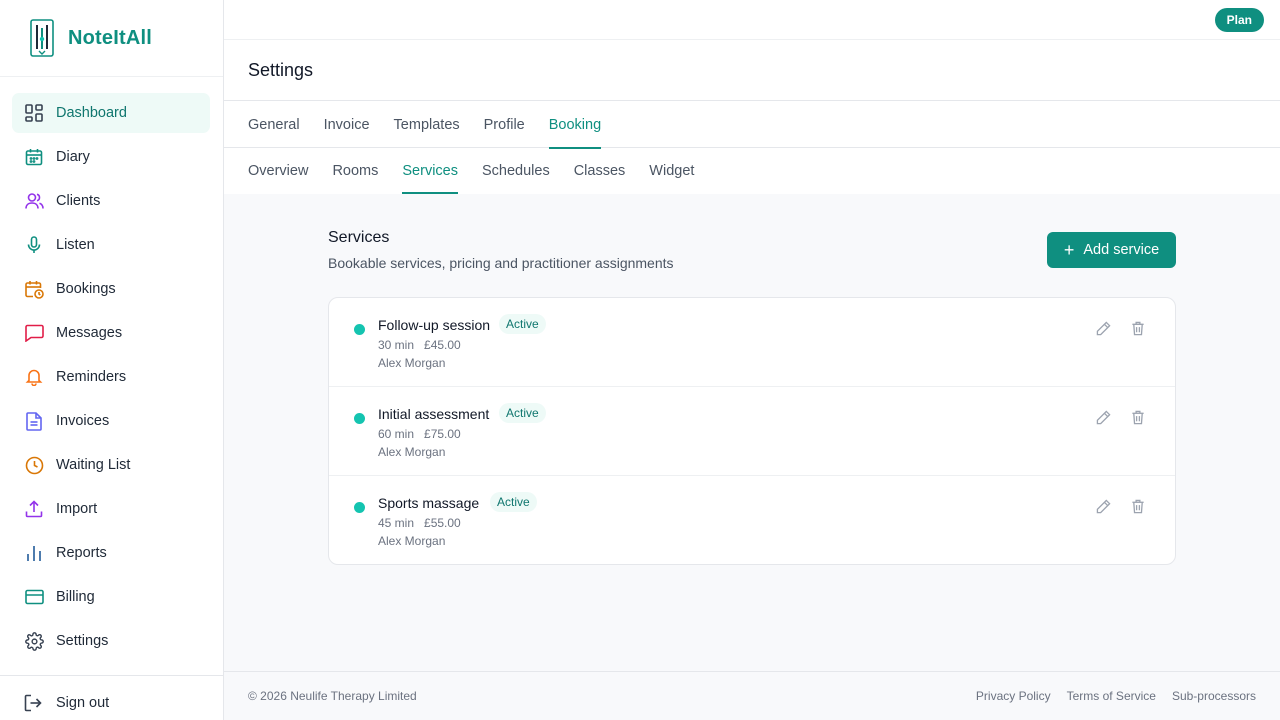 The height and width of the screenshot is (720, 1280). Describe the element at coordinates (575, 125) in the screenshot. I see `tab-booking: Booking` at that location.